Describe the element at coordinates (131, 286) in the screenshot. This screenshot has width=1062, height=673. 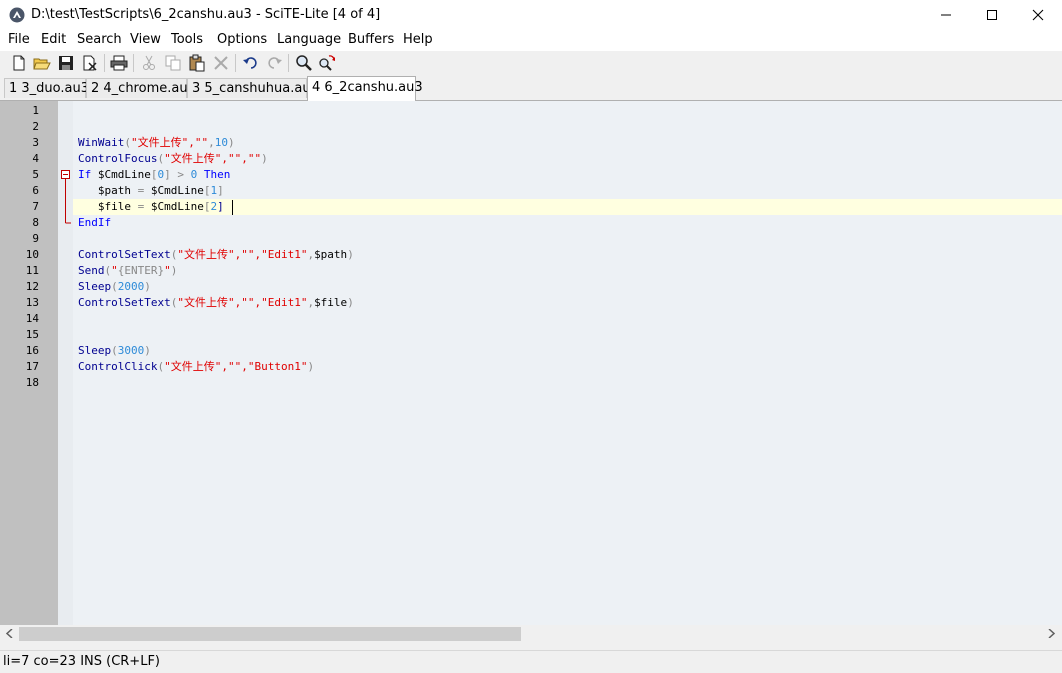
I see `code-token: 2000` at that location.